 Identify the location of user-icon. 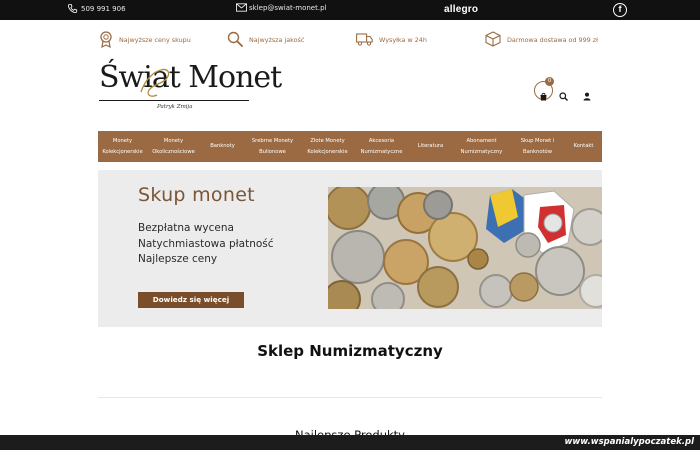
(587, 95).